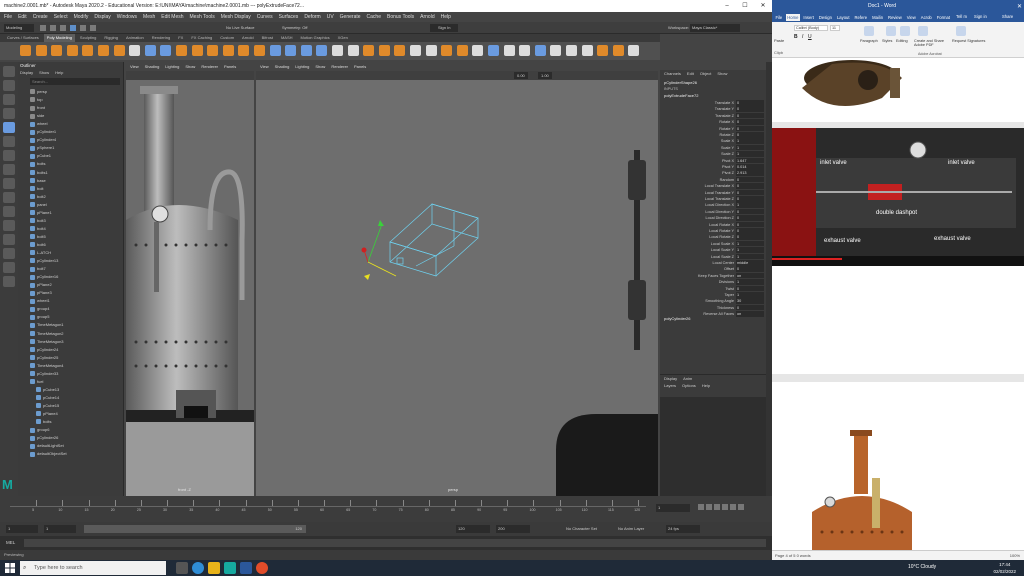  Describe the element at coordinates (71, 334) in the screenshot. I see `outliner-item: TimeMetagon2` at that location.